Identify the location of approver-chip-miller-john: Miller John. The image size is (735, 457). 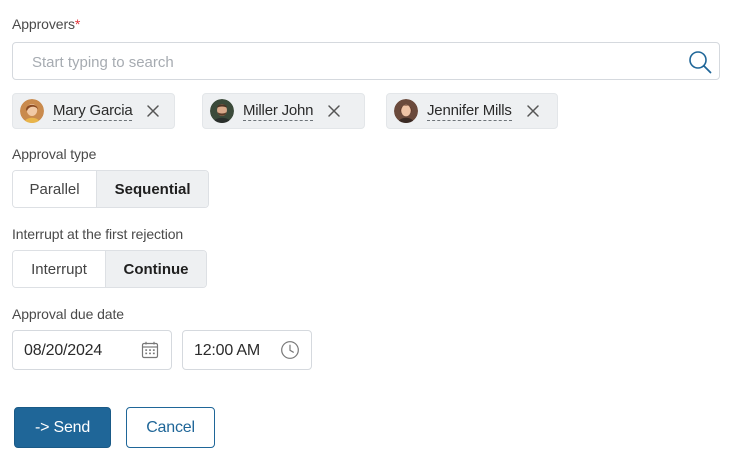
(283, 111).